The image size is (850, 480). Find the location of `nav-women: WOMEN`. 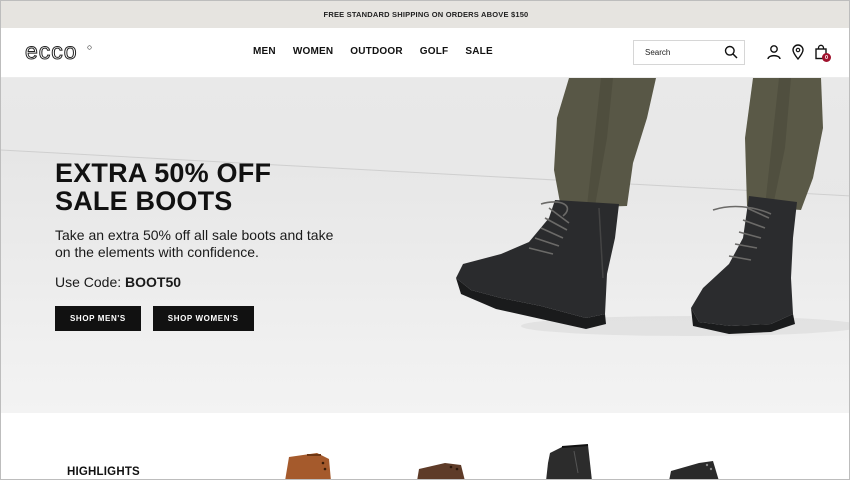

nav-women: WOMEN is located at coordinates (313, 51).